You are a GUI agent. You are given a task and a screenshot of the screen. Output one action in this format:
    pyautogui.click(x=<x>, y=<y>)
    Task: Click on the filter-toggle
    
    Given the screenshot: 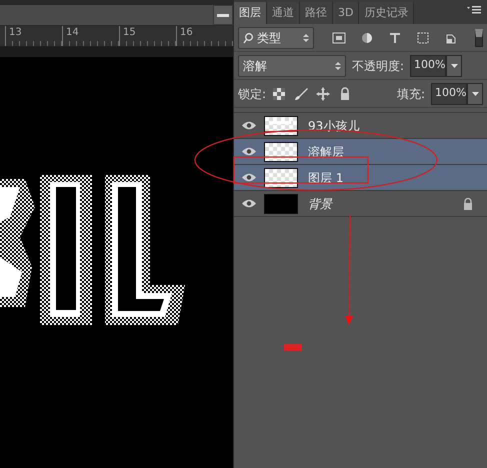 What is the action you would take?
    pyautogui.click(x=479, y=37)
    